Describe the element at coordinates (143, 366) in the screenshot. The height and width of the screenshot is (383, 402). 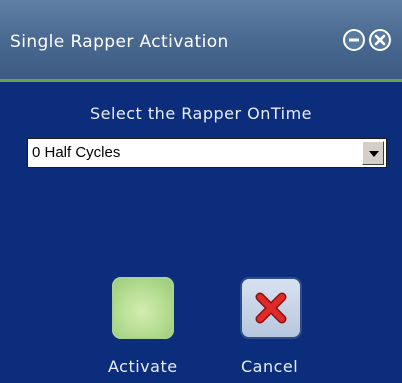
I see `activate-label: Activate` at that location.